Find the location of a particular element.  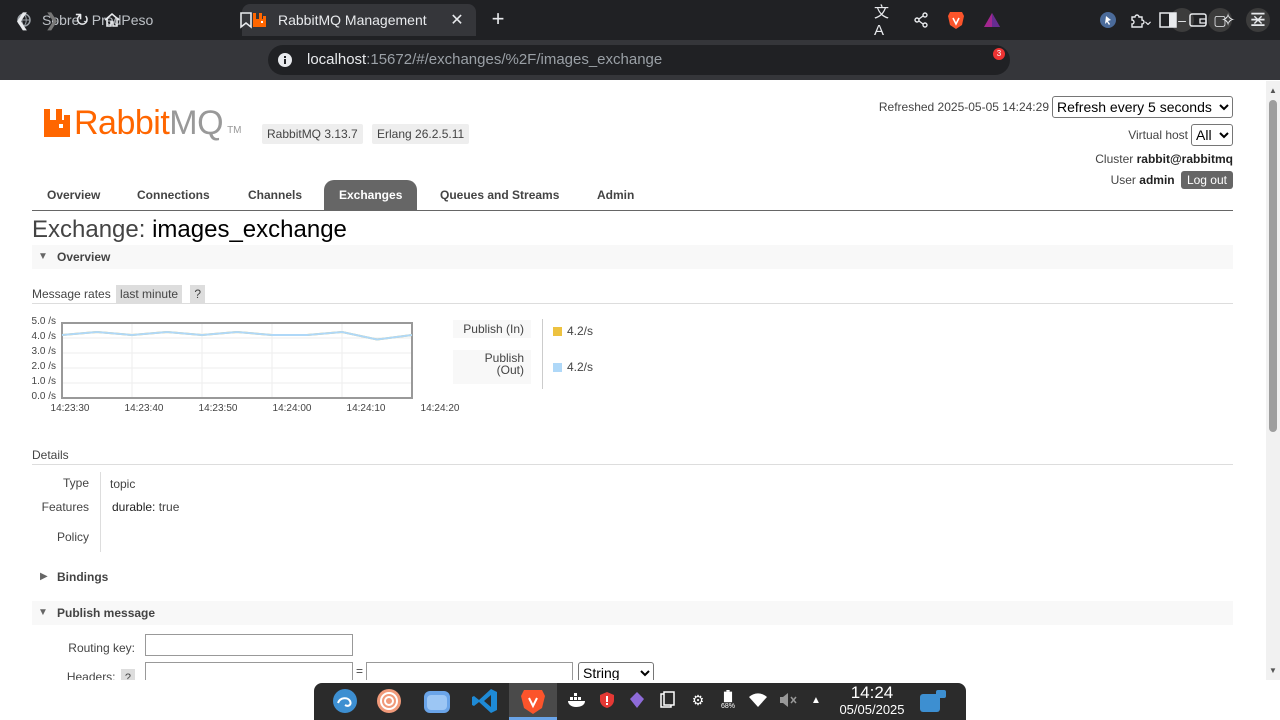

scrollbar-thumb is located at coordinates (1273, 266).